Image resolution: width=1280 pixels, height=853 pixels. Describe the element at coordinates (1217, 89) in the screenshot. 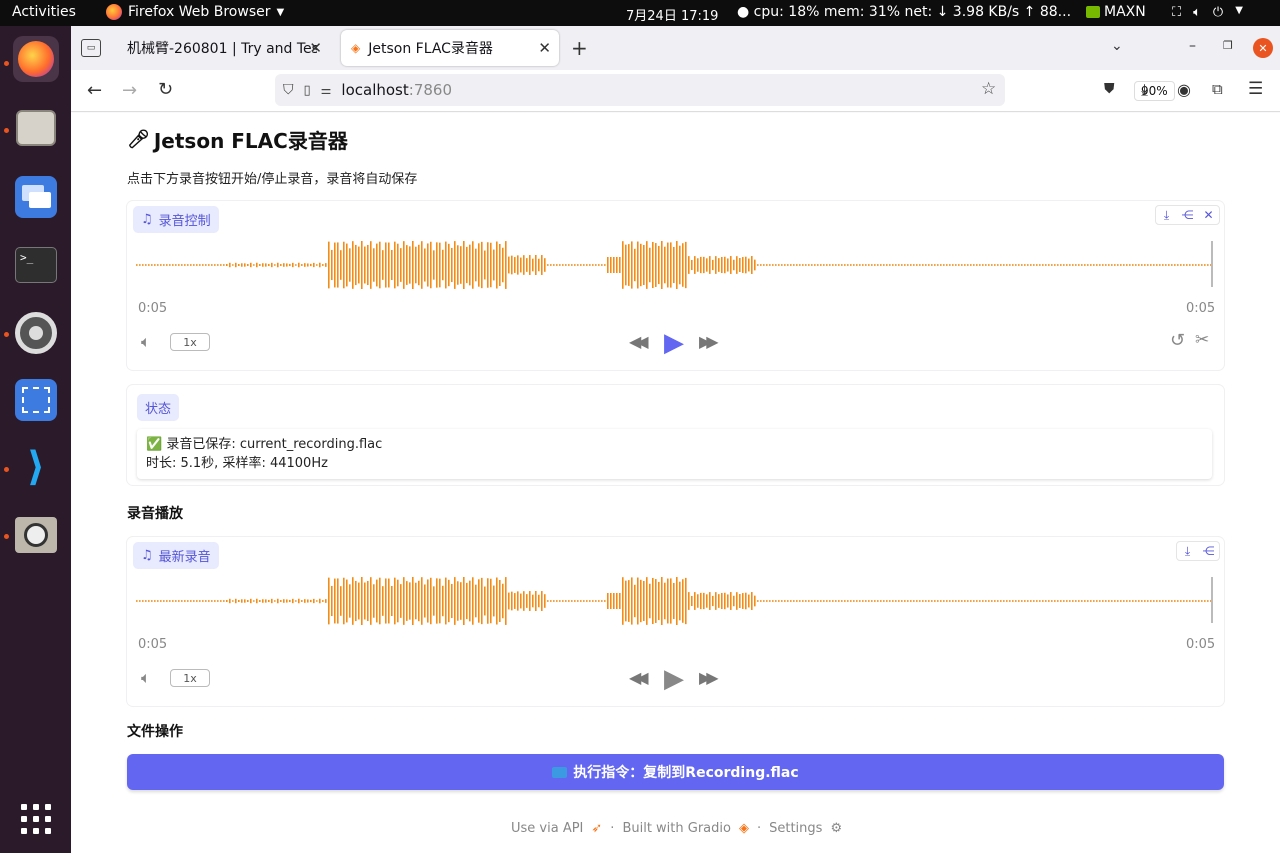

I see `extensions-icon: ⧉` at that location.